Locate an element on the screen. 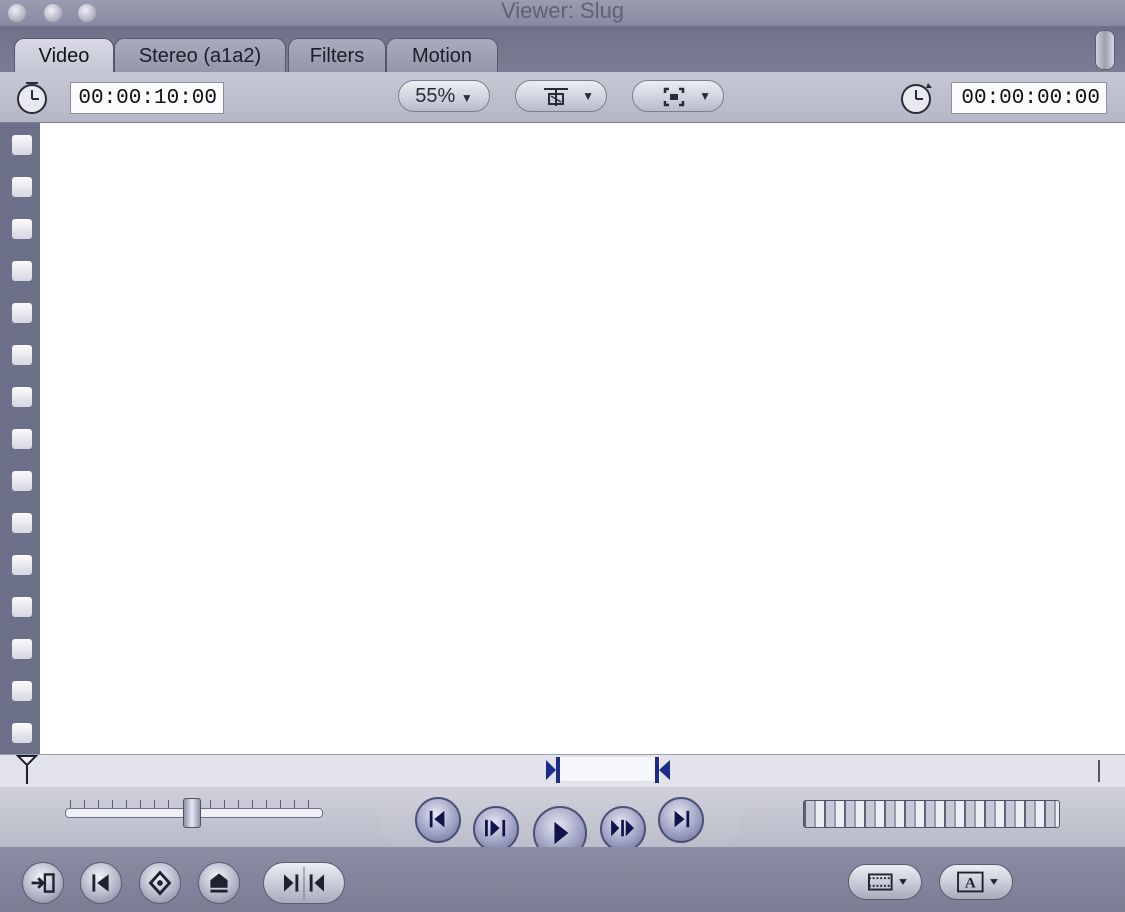 Image resolution: width=1125 pixels, height=912 pixels. add-marker-button is located at coordinates (160, 883).